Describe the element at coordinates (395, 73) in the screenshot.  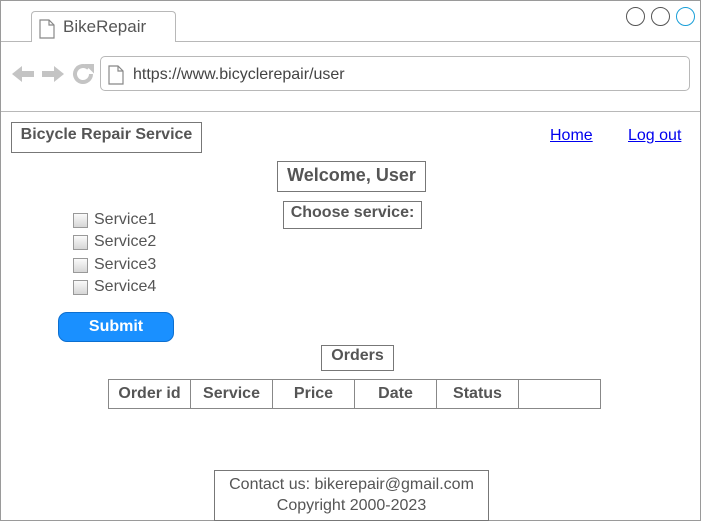
I see `url-field: https://www.bicyclerepair/user` at that location.